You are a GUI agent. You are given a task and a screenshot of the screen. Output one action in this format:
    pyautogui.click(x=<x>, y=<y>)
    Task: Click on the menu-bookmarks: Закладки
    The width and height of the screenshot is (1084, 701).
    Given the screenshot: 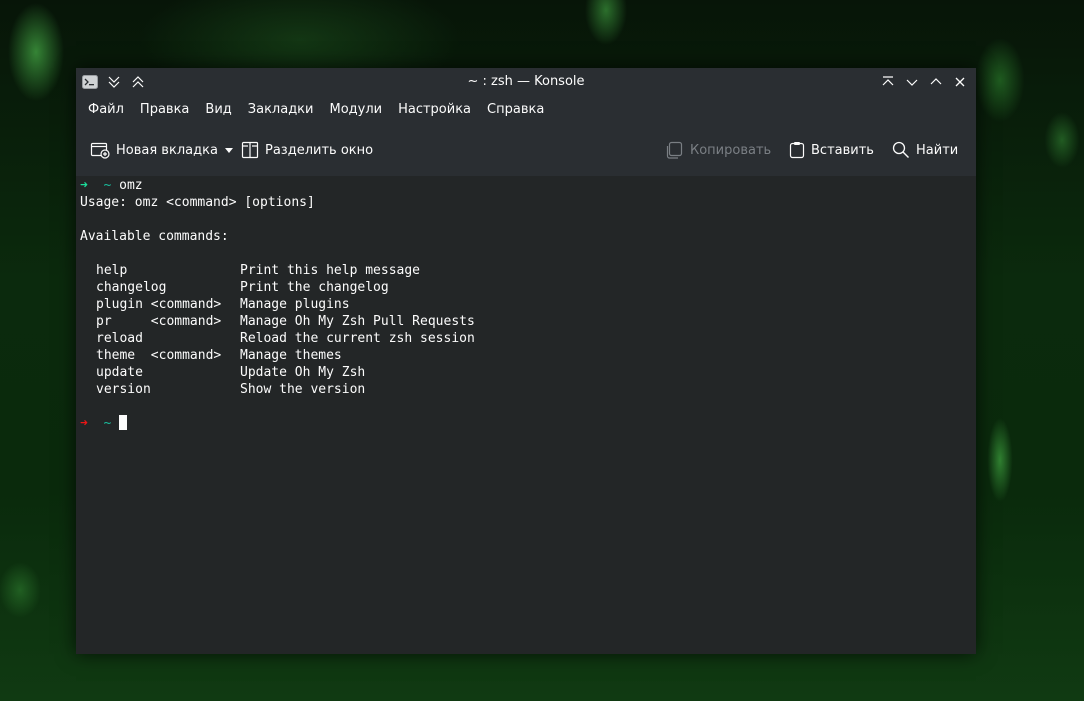 What is the action you would take?
    pyautogui.click(x=281, y=110)
    